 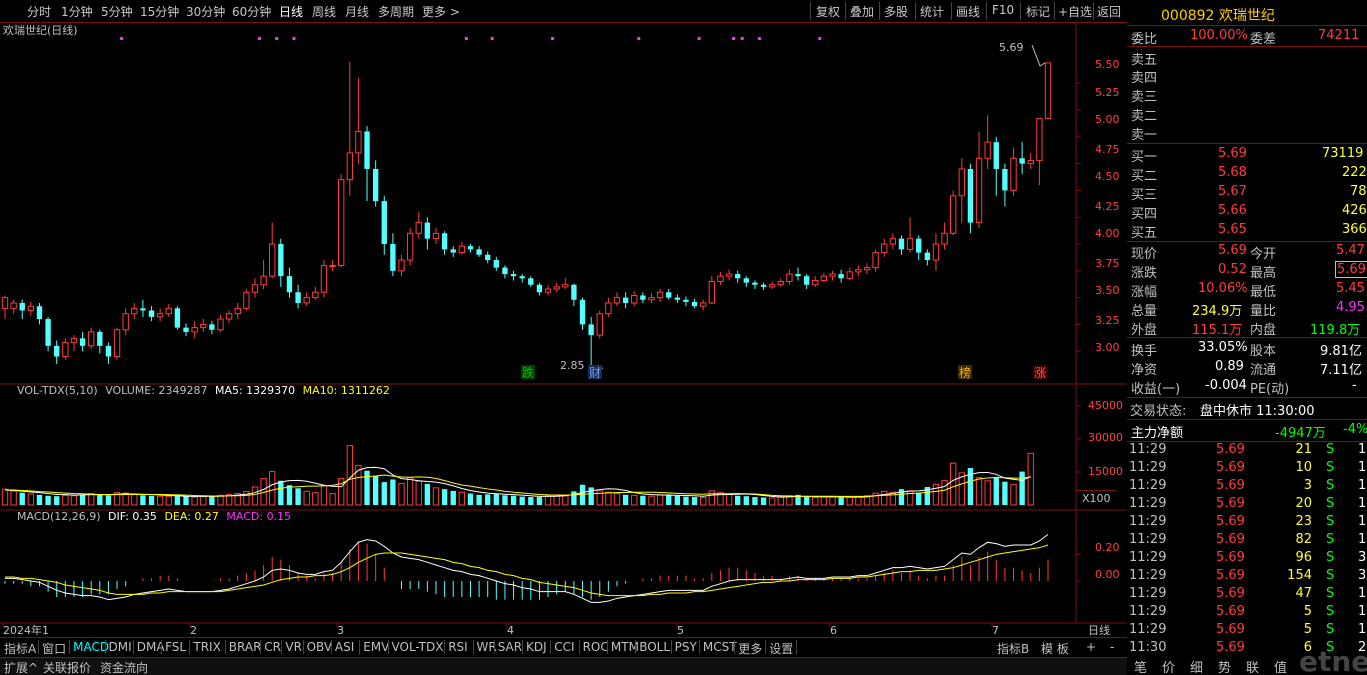 What do you see at coordinates (1112, 647) in the screenshot?
I see `indicator-right-tab-3: -` at bounding box center [1112, 647].